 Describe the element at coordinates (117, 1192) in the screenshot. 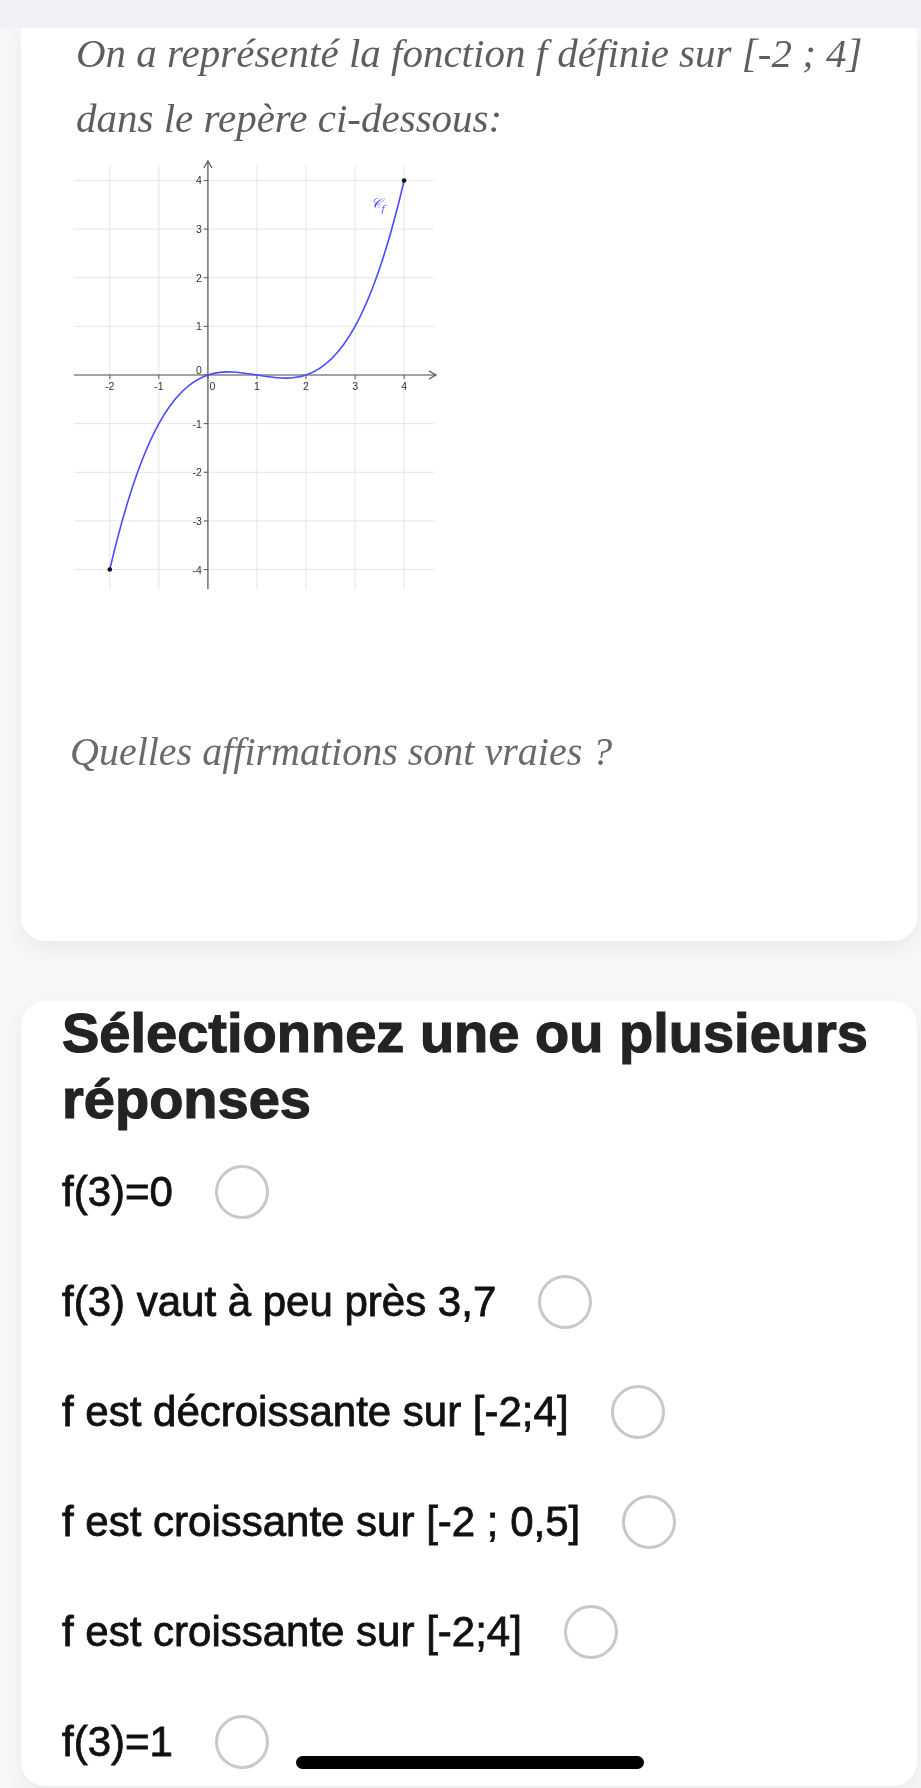

I see `answer-option-label: f(3)=0` at that location.